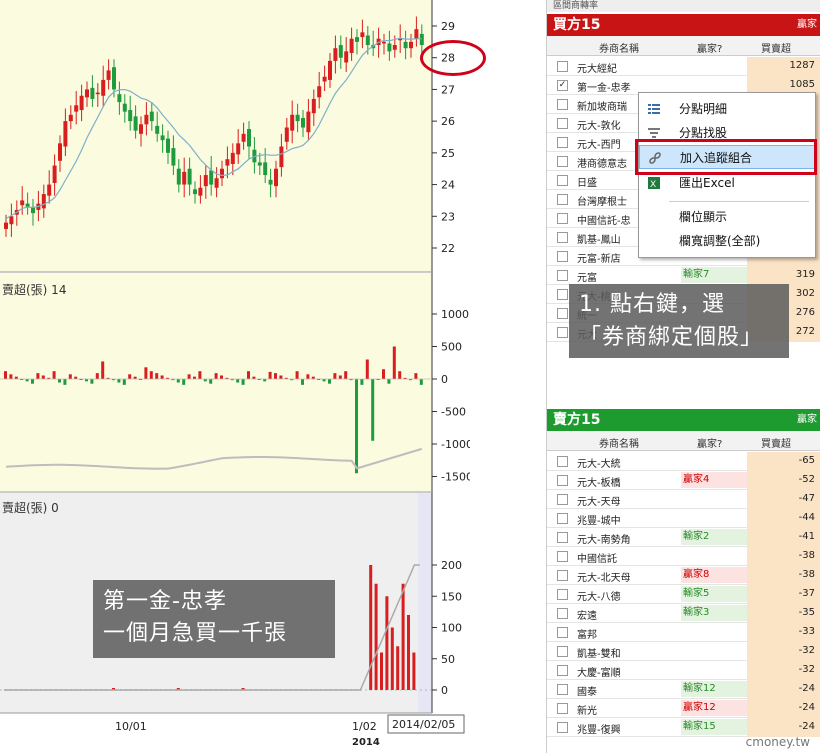  Describe the element at coordinates (683, 689) in the screenshot. I see `sell-row: 國泰 輸家12 -24` at that location.